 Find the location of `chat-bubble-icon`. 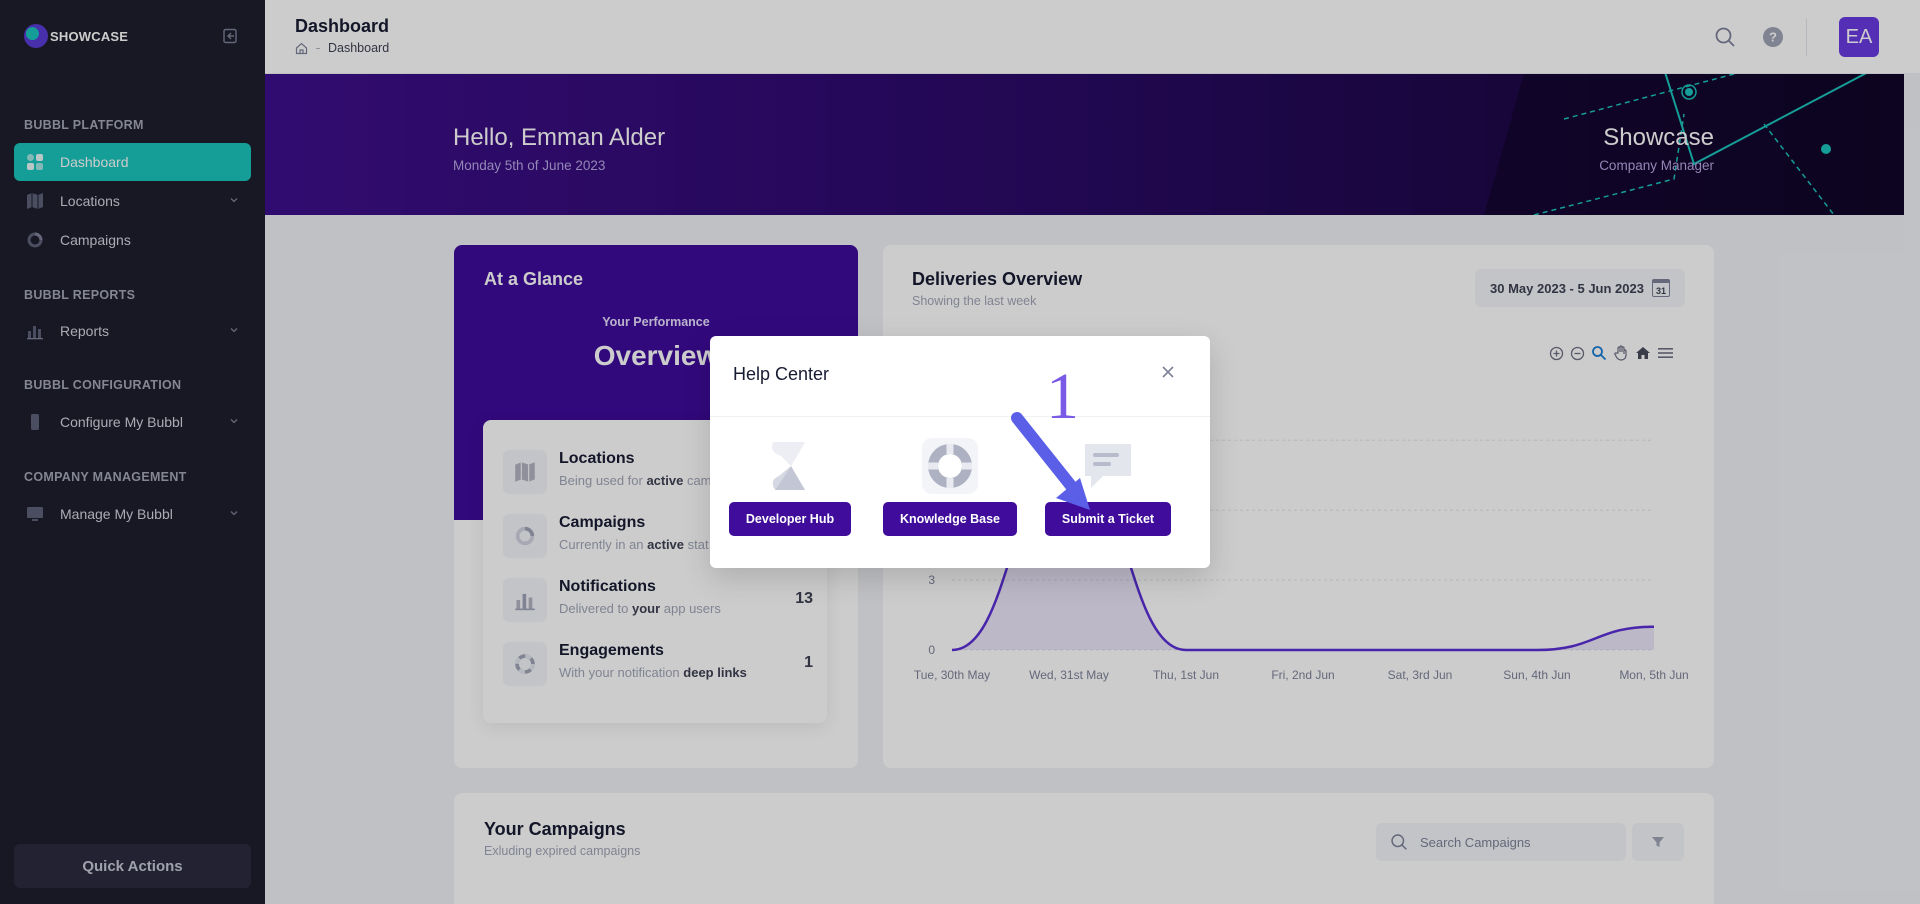

chat-bubble-icon is located at coordinates (1108, 466).